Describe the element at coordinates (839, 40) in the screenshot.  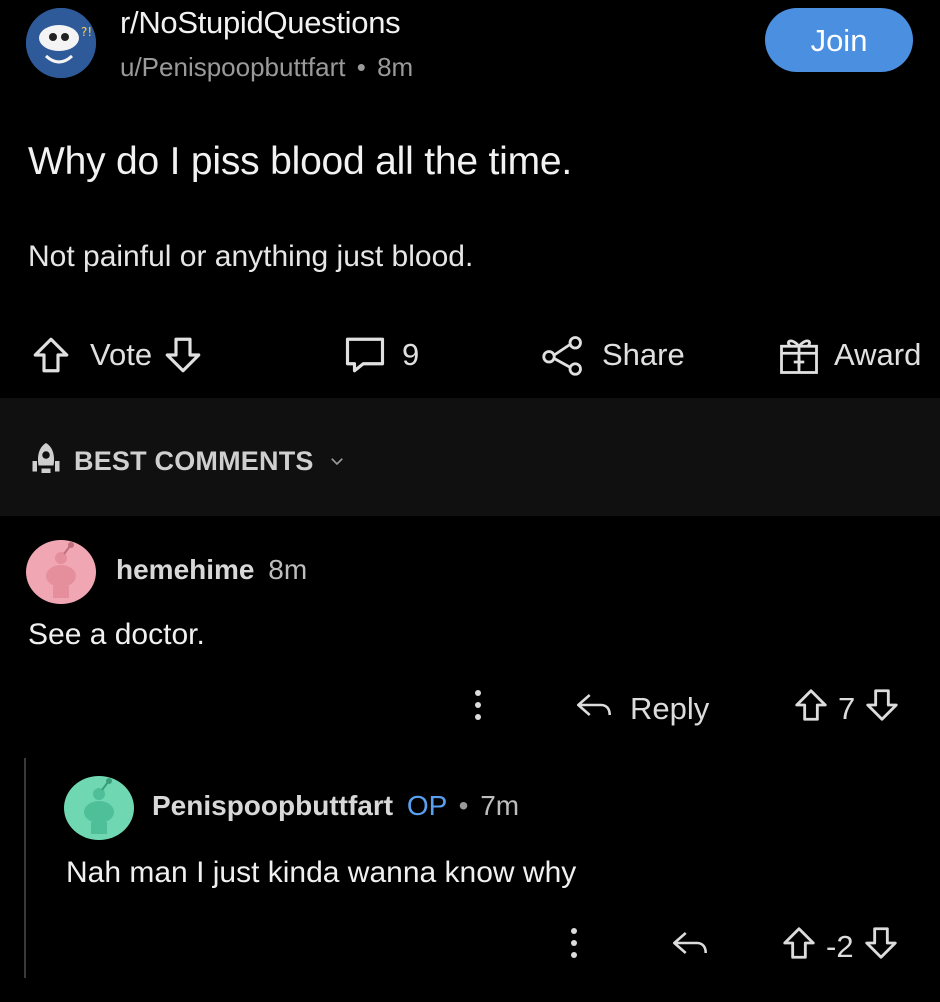
I see `join-button: Join` at that location.